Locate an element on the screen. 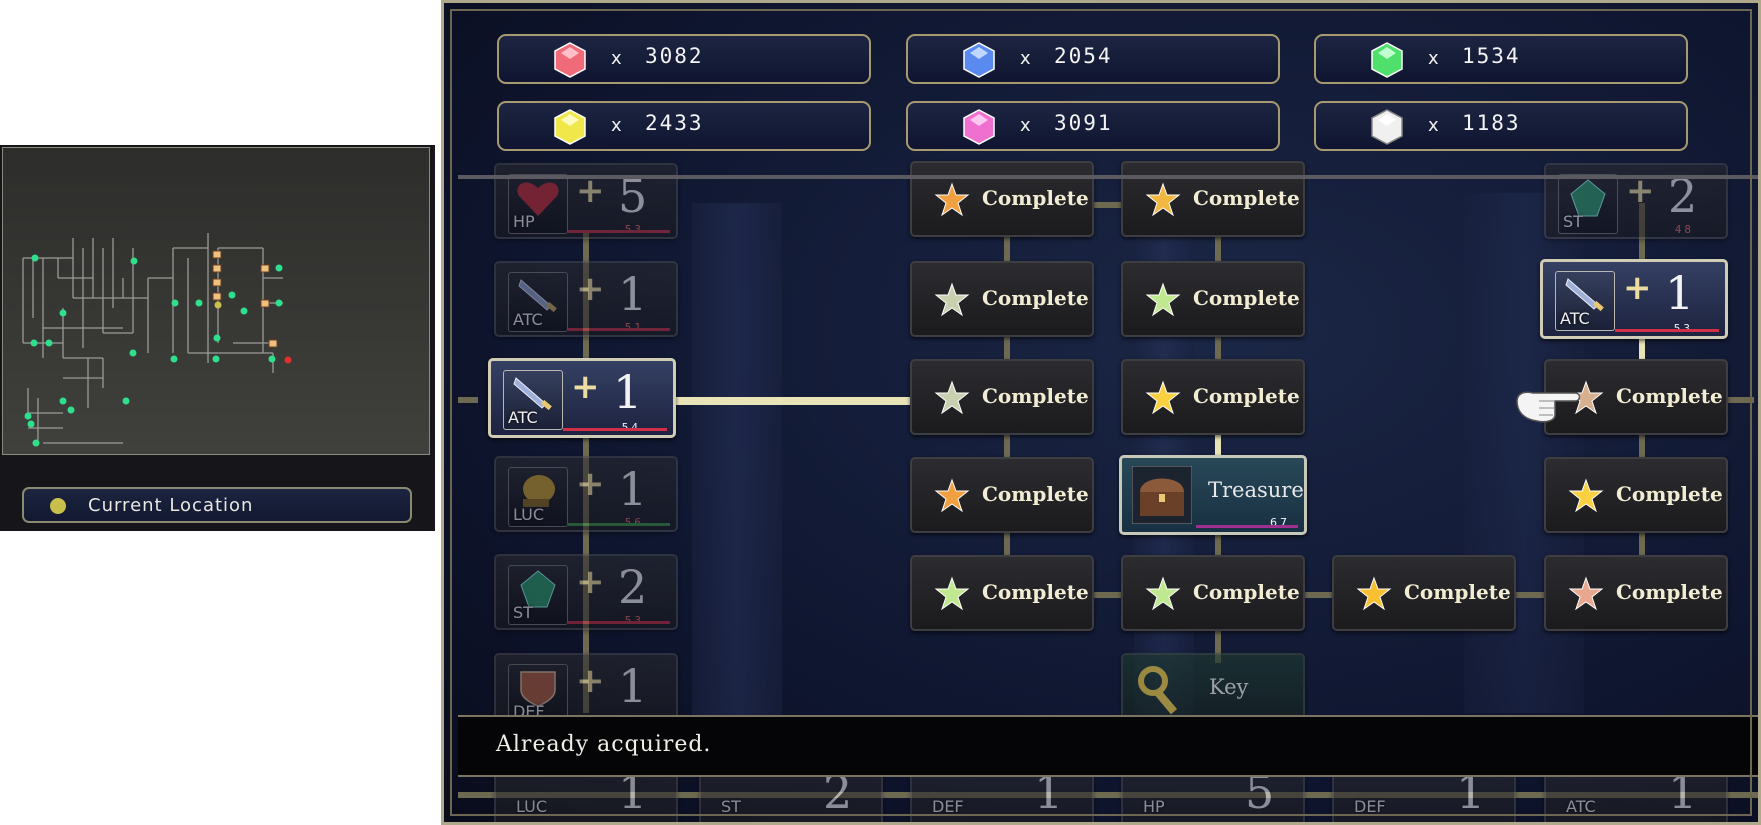  gem-counter-red: x 3082 is located at coordinates (684, 59).